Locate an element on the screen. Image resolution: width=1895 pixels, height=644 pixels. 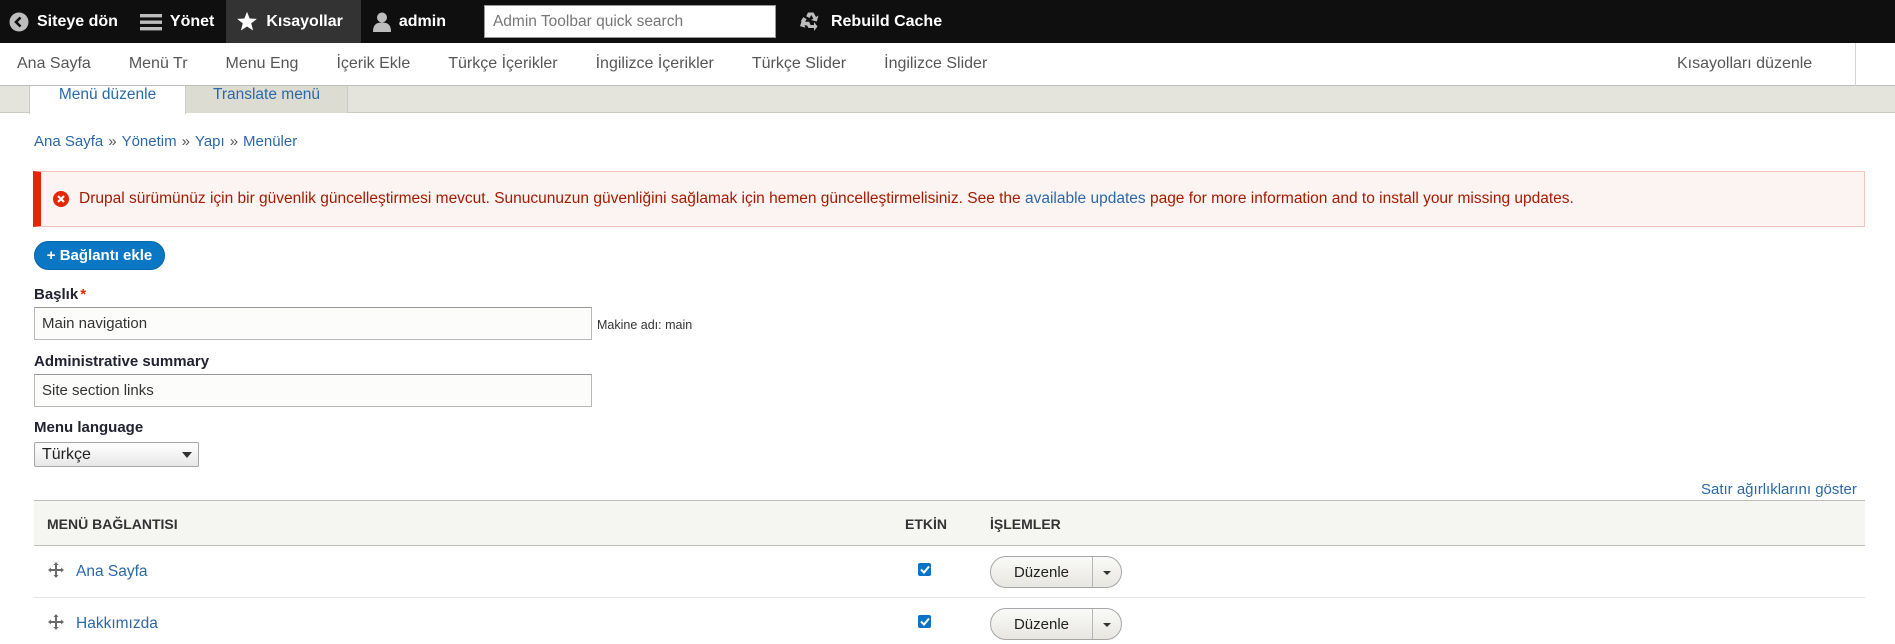
tray-divider is located at coordinates (1855, 64).